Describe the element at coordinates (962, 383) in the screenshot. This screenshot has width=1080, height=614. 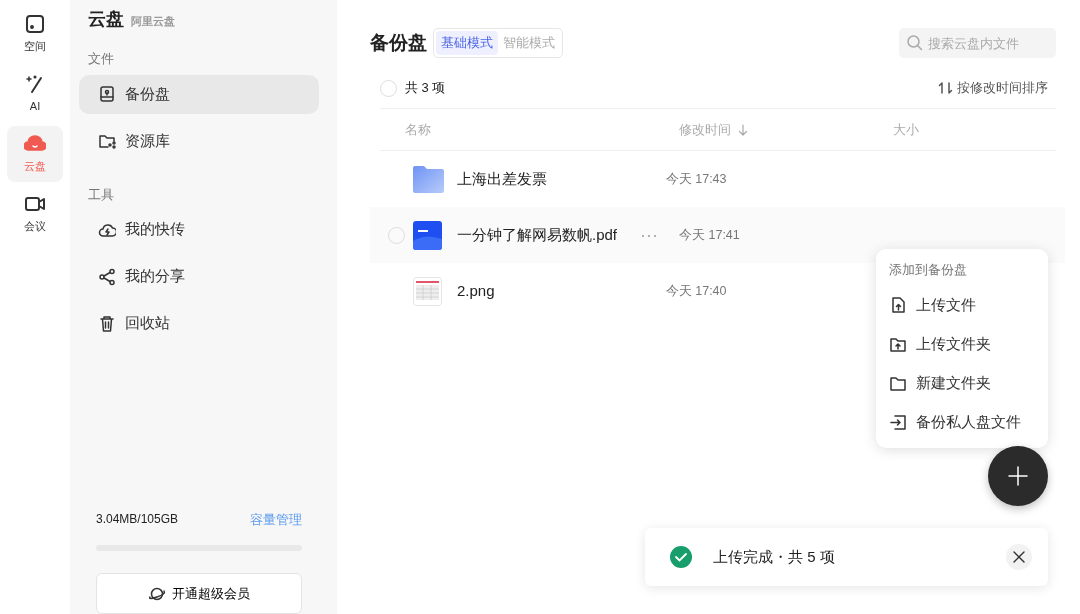
I see `menu-item: 新建文件夹` at that location.